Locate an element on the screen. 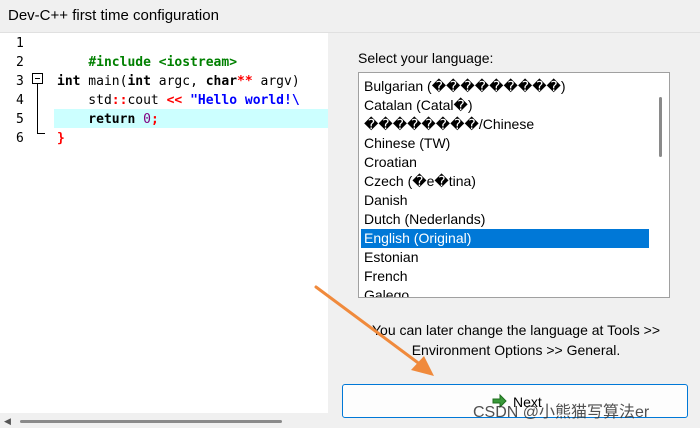 The height and width of the screenshot is (428, 700). title-bar: Dev-C++ first time configuration is located at coordinates (350, 16).